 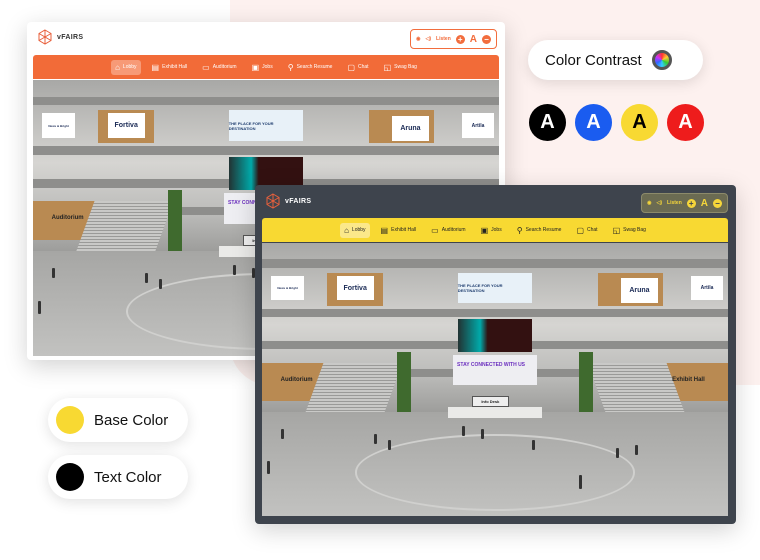 I want to click on stay-connected-banner: STAY CONNECTED WITH US, so click(x=495, y=369).